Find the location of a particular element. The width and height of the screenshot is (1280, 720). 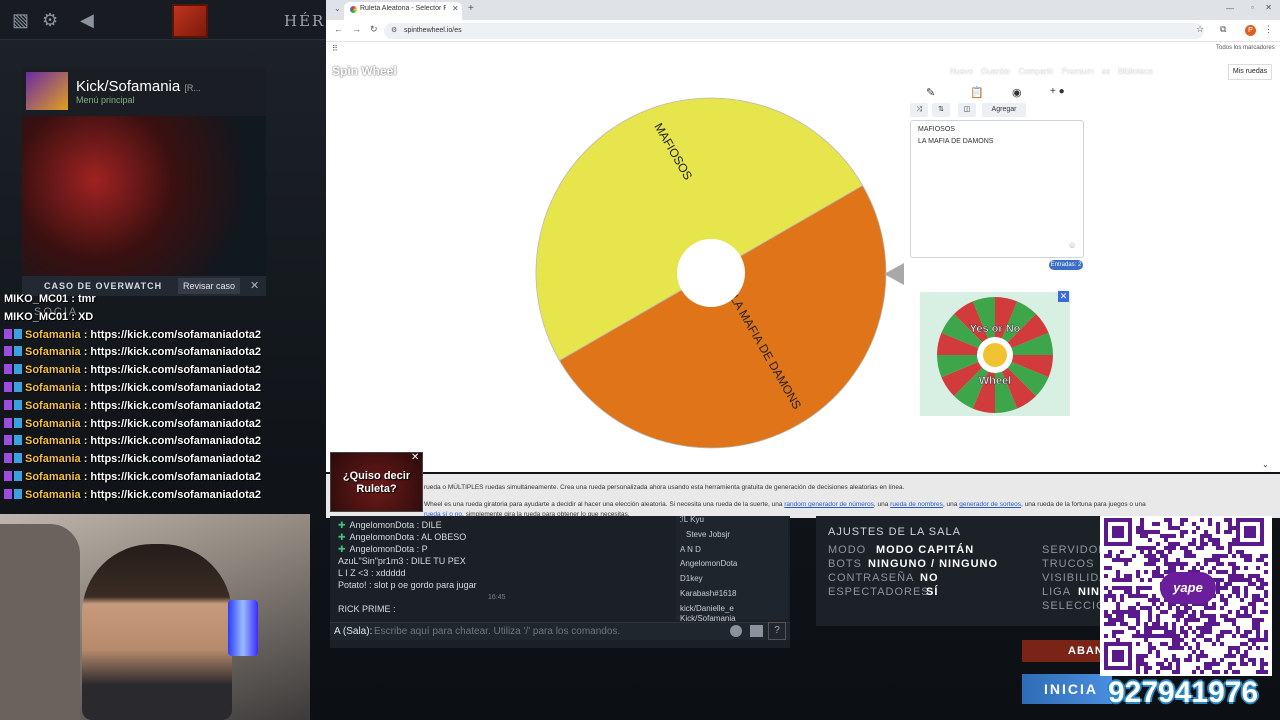

menu-icon: ⋮ is located at coordinates (1268, 29).